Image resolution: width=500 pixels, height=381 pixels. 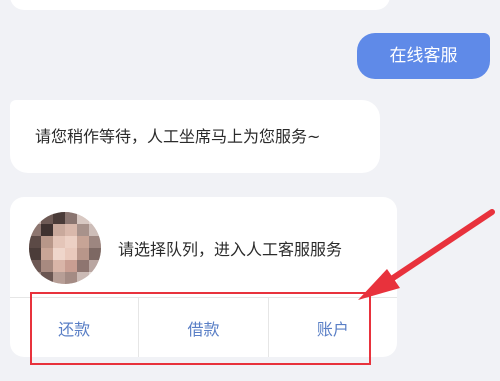 I want to click on previous-message-bubble, so click(x=200, y=5).